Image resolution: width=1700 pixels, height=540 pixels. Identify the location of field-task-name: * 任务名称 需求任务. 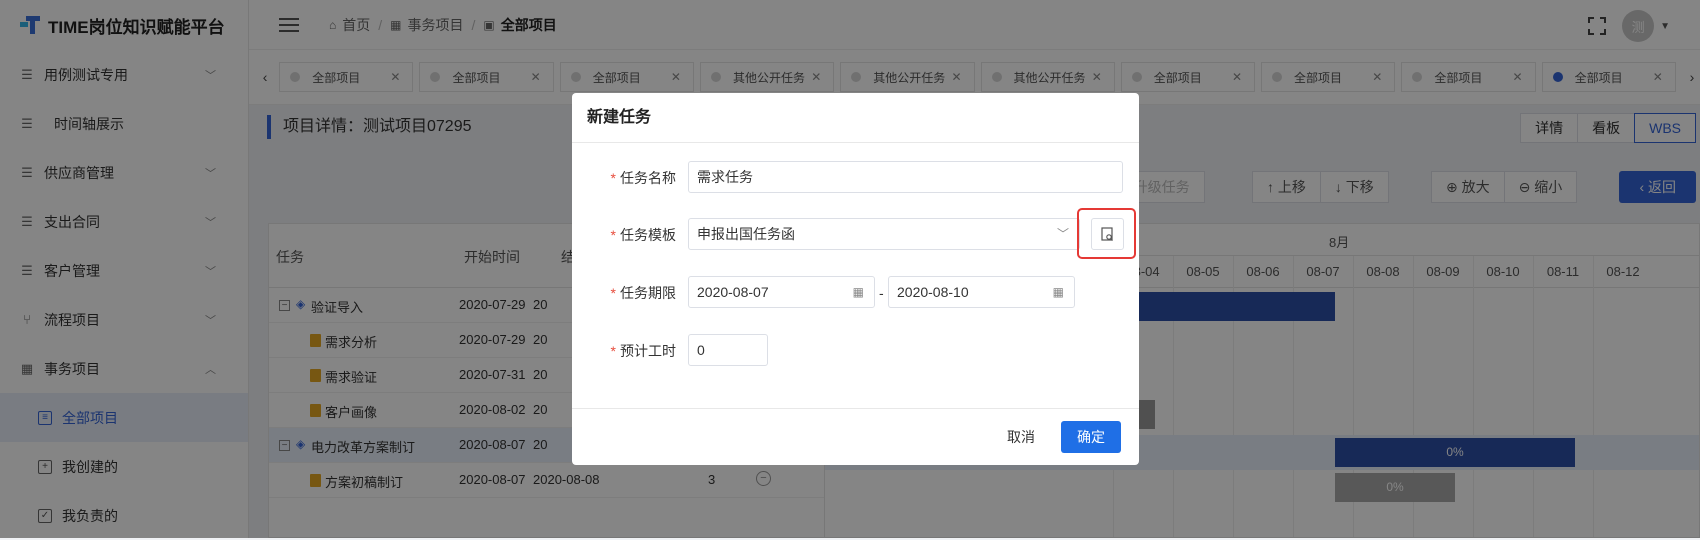
(855, 178).